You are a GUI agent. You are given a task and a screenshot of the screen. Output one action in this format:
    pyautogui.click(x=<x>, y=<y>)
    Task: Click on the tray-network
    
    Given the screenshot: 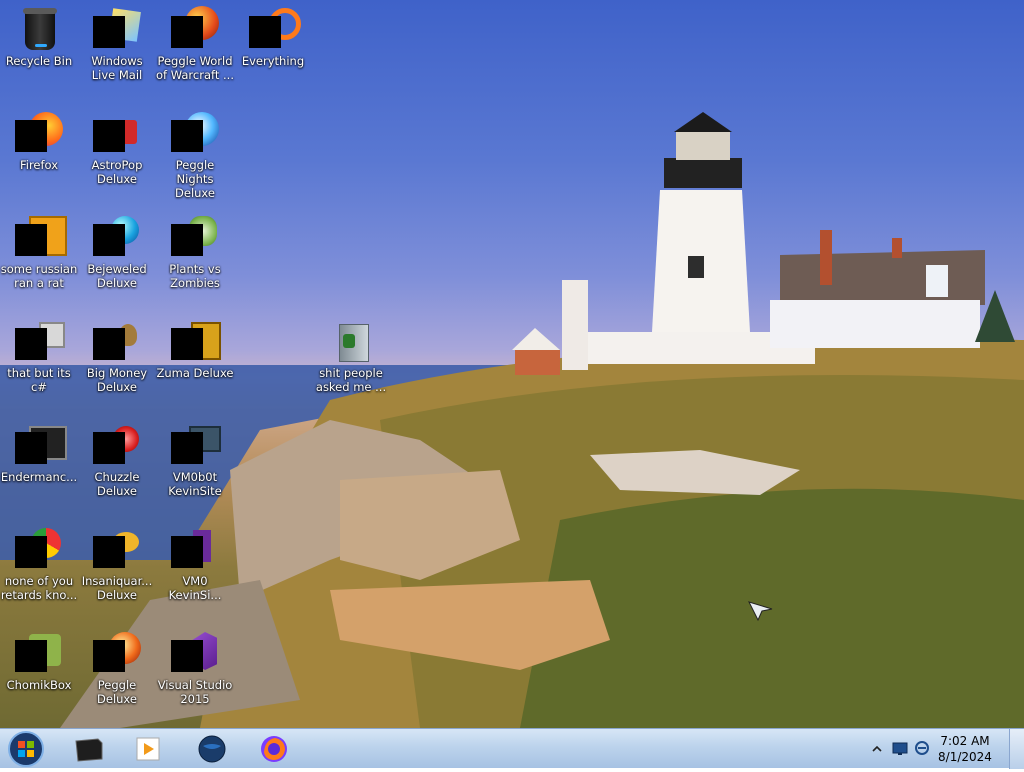 What is the action you would take?
    pyautogui.click(x=900, y=750)
    